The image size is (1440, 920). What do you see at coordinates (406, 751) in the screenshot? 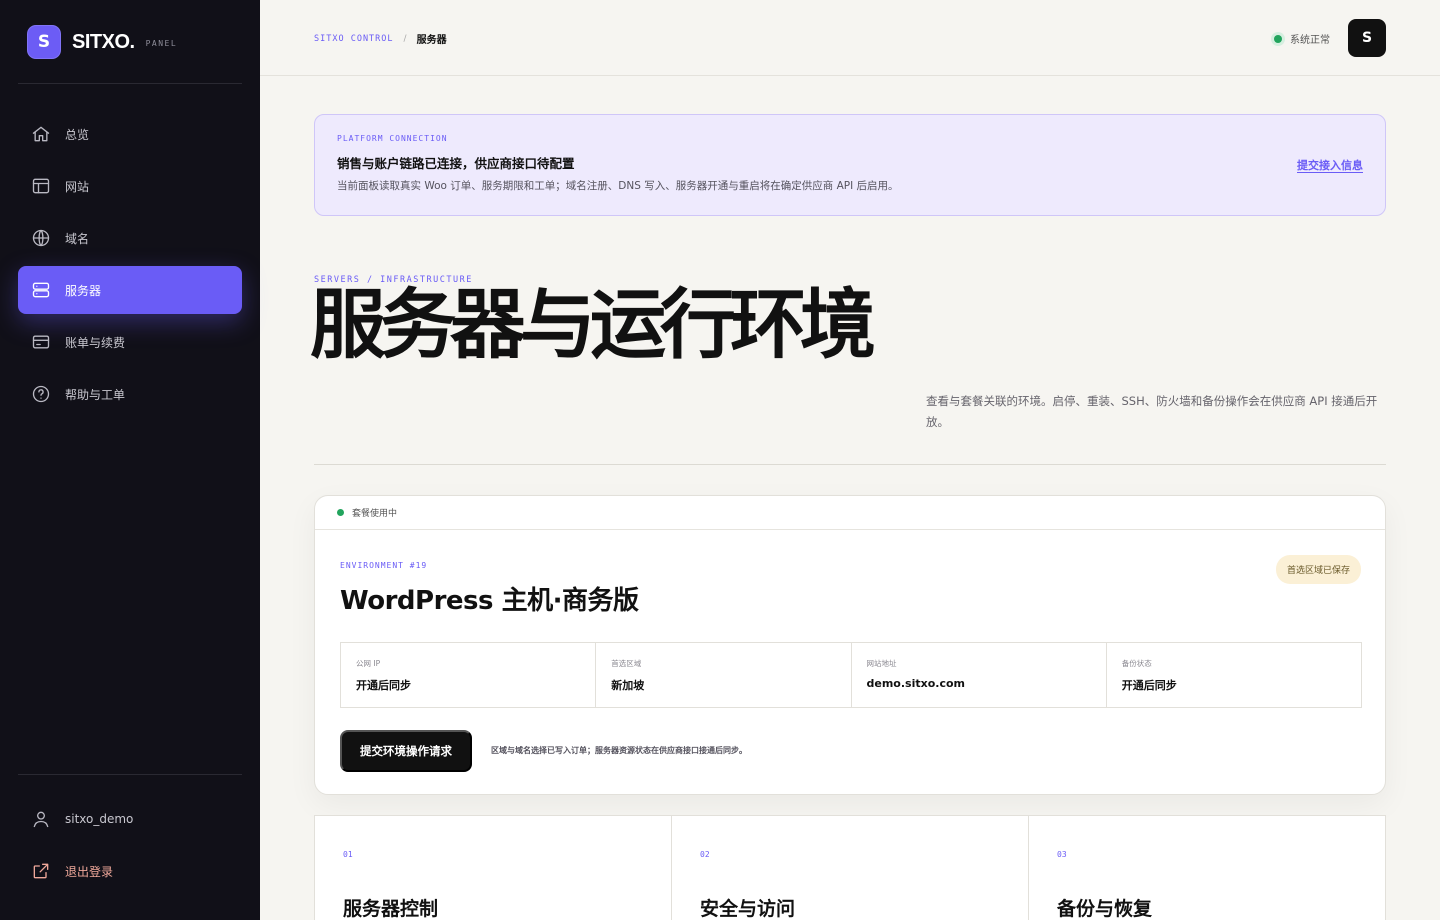
I see `submit-environment-request-button: 提交环境操作请求` at bounding box center [406, 751].